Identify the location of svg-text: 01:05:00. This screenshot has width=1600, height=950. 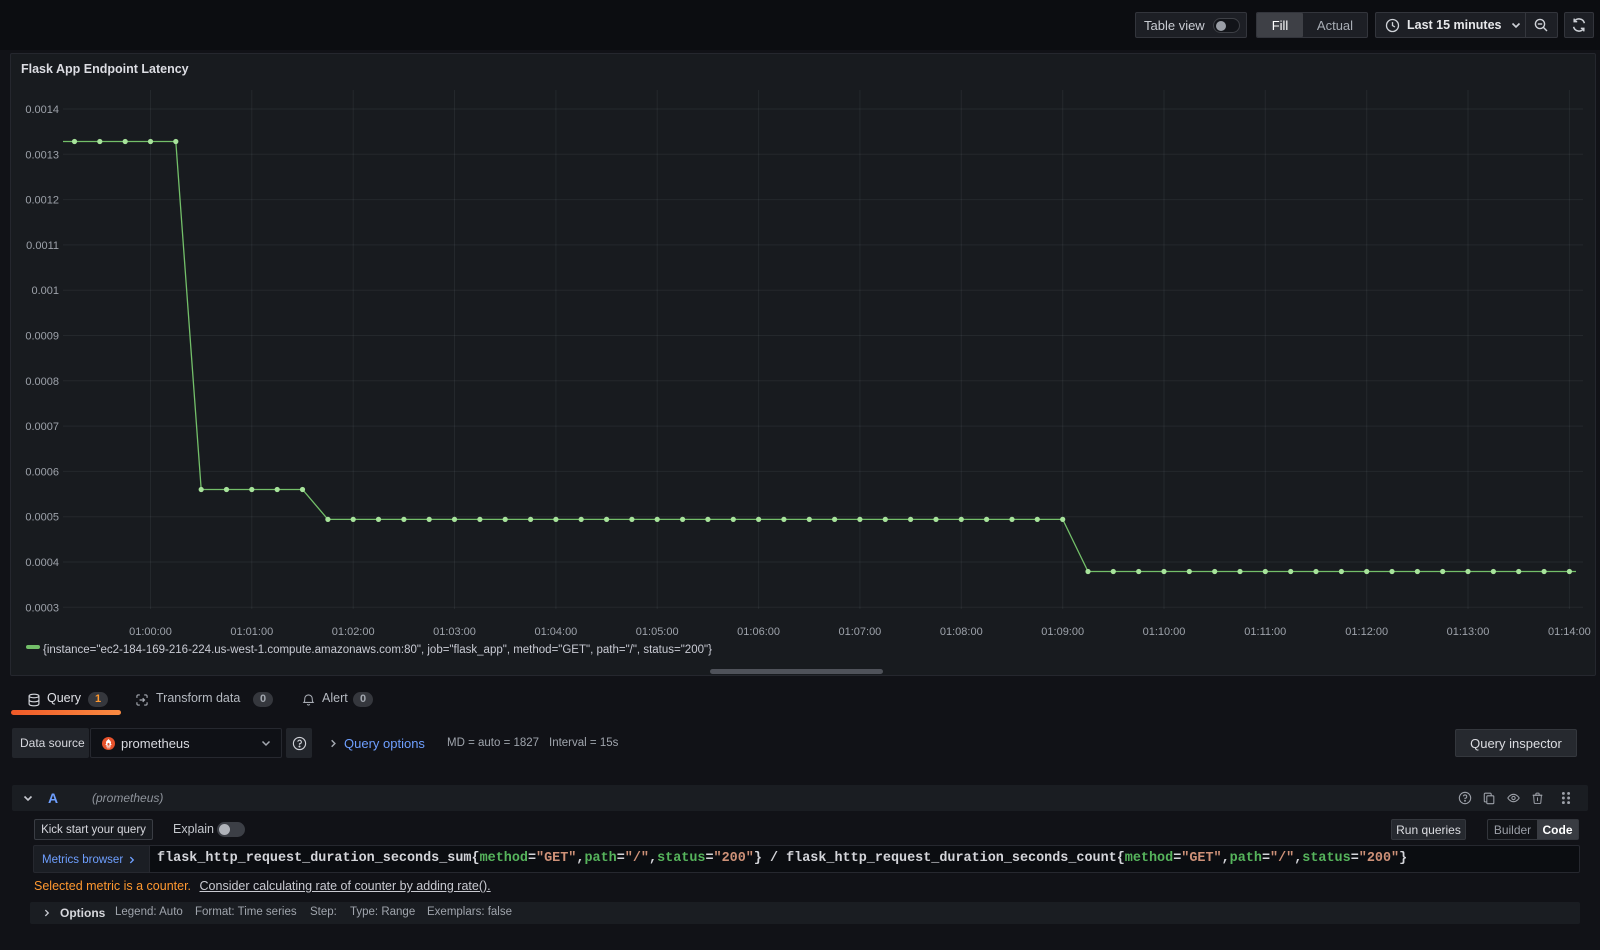
(657, 632).